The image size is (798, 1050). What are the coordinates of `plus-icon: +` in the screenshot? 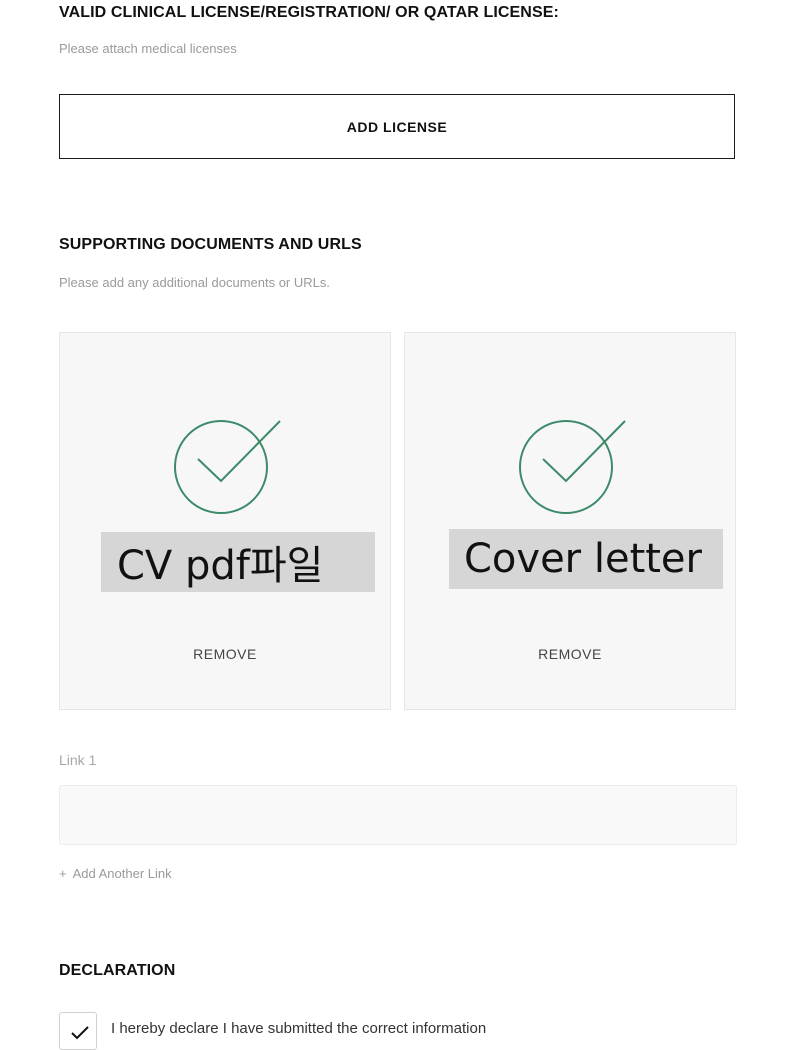 It's located at (63, 873).